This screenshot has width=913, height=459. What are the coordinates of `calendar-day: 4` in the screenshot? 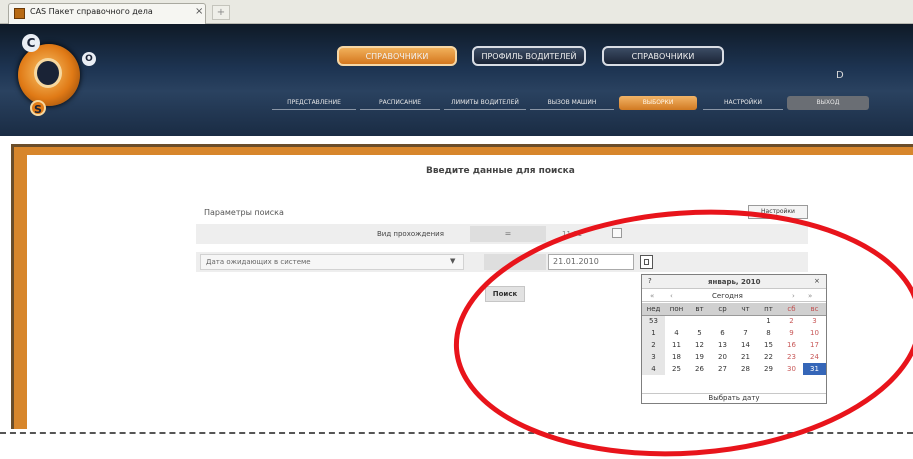 It's located at (676, 333).